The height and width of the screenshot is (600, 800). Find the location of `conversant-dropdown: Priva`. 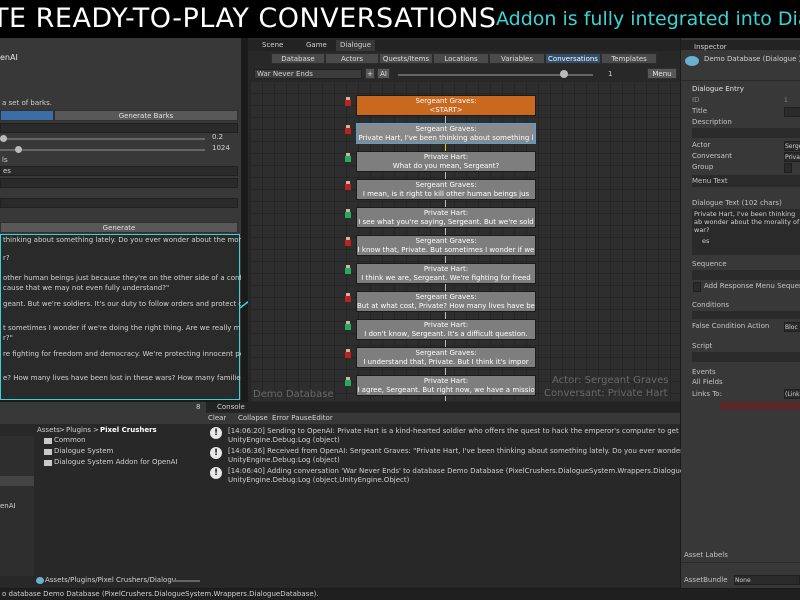

conversant-dropdown: Priva is located at coordinates (792, 157).